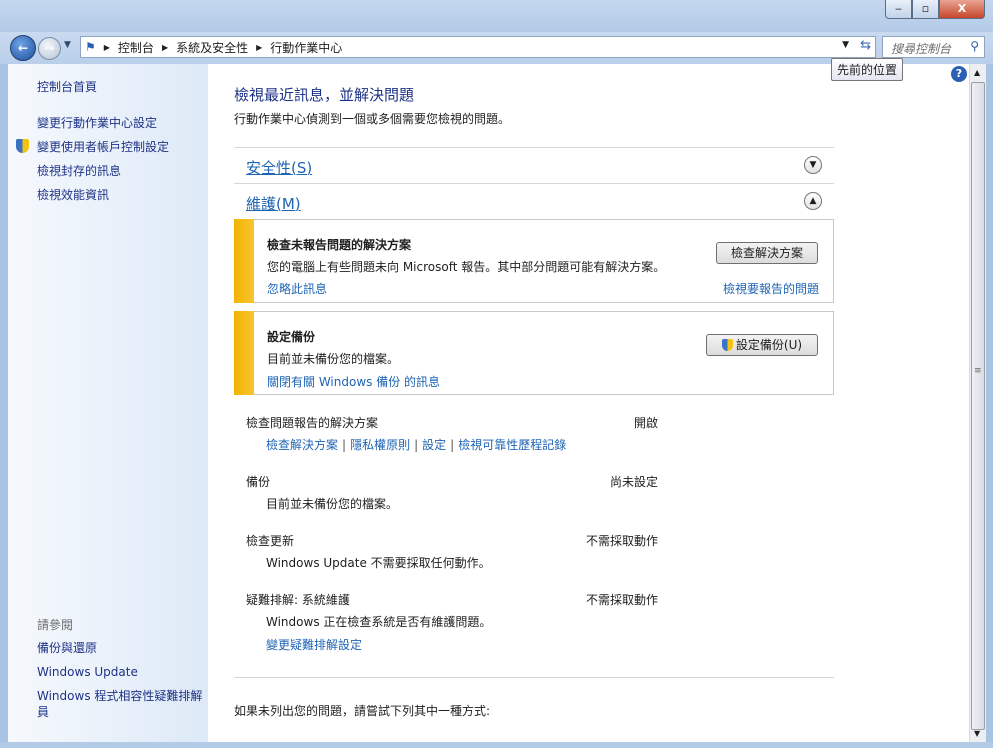 This screenshot has height=748, width=993. Describe the element at coordinates (813, 201) in the screenshot. I see `chevron-up-icon: ▲` at that location.